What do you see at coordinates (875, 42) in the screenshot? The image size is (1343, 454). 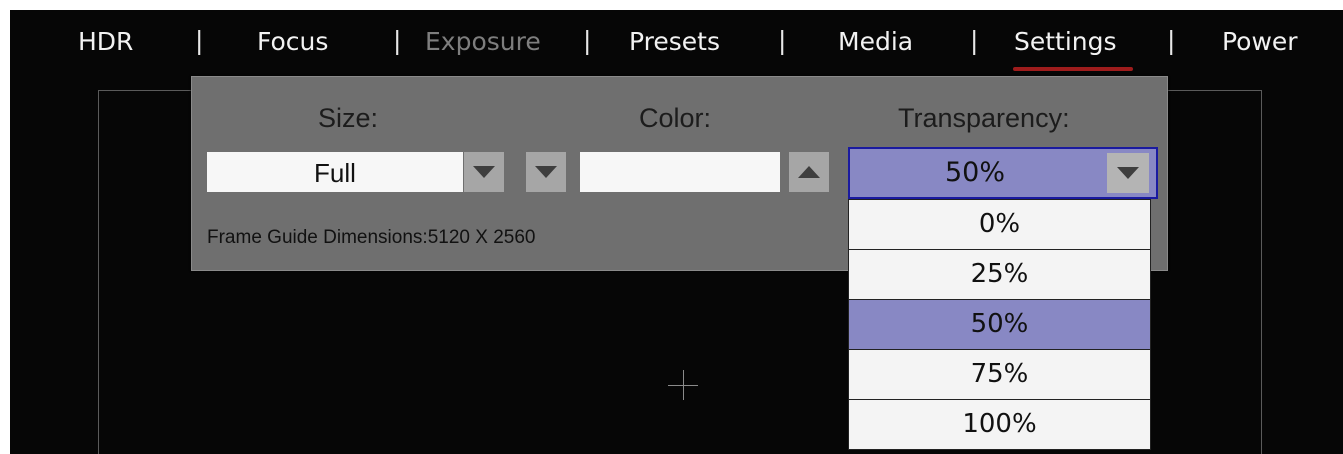 I see `menu-item-media: Media` at bounding box center [875, 42].